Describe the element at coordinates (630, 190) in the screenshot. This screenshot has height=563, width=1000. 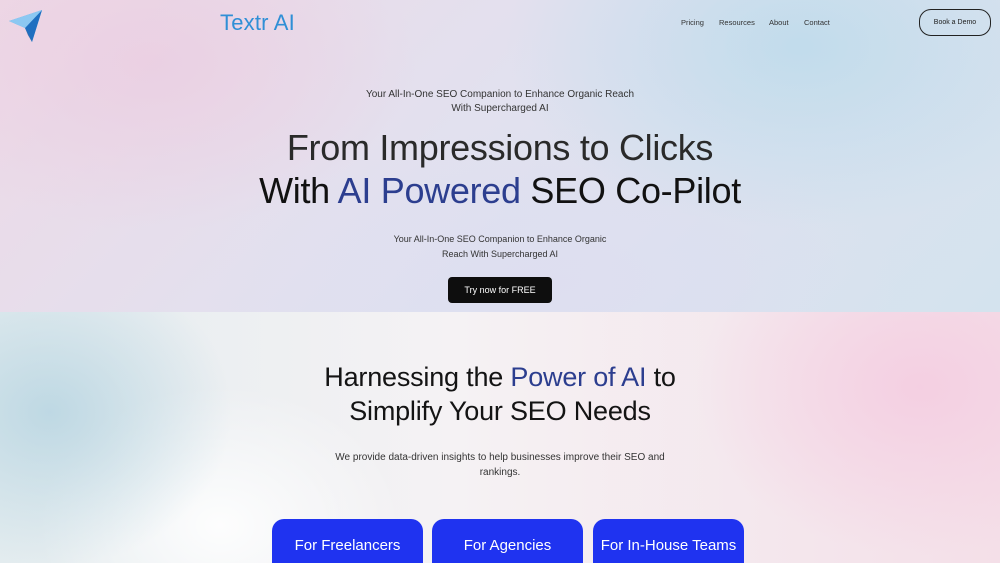
I see `headline-suffix: SEO Co-Pilot` at that location.